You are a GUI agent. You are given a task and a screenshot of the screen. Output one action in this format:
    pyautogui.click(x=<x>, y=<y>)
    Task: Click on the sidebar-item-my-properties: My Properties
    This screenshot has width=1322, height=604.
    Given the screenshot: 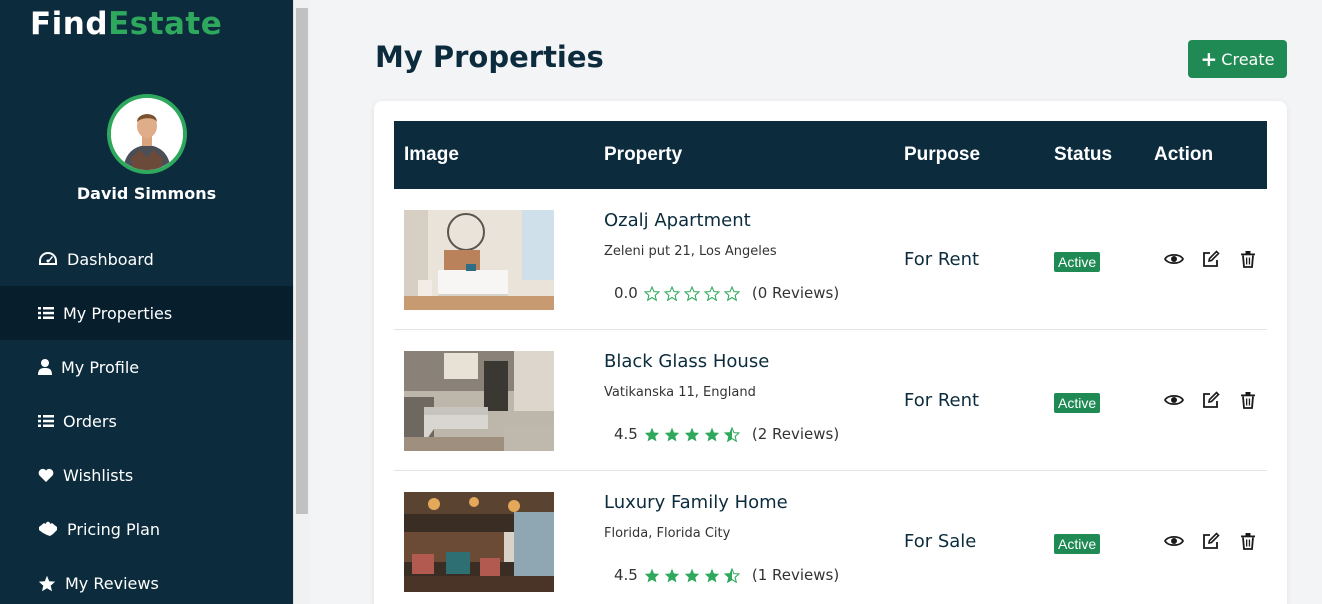 What is the action you would take?
    pyautogui.click(x=146, y=313)
    